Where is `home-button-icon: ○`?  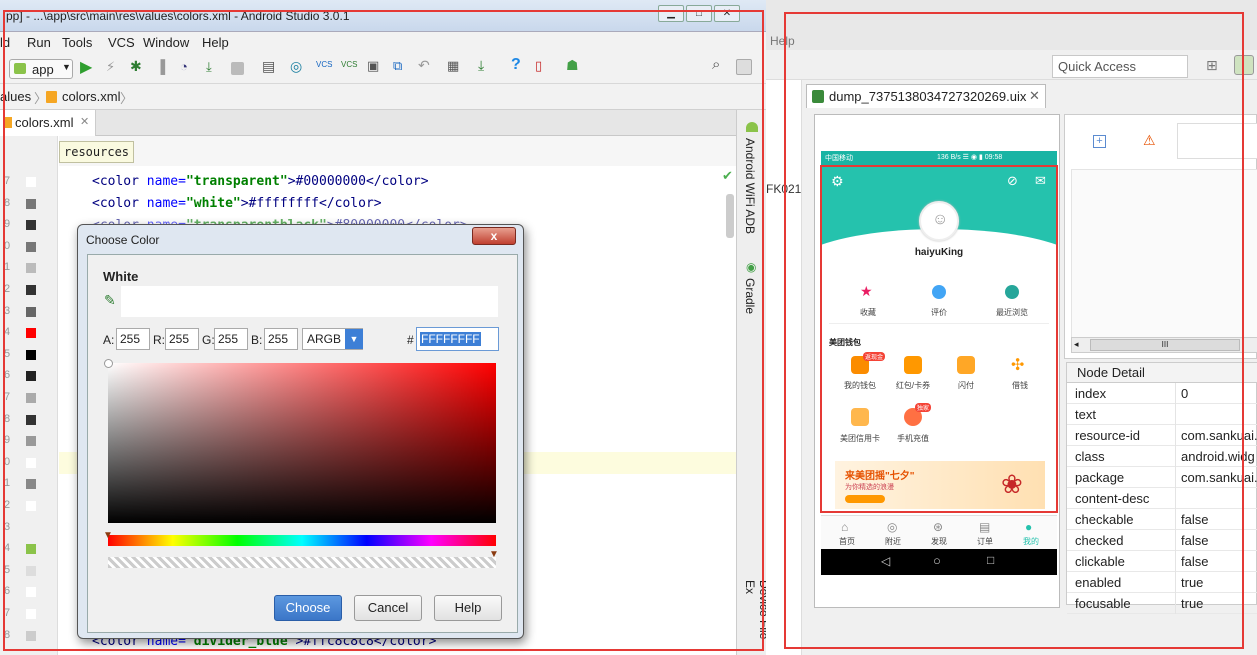 home-button-icon: ○ is located at coordinates (937, 560).